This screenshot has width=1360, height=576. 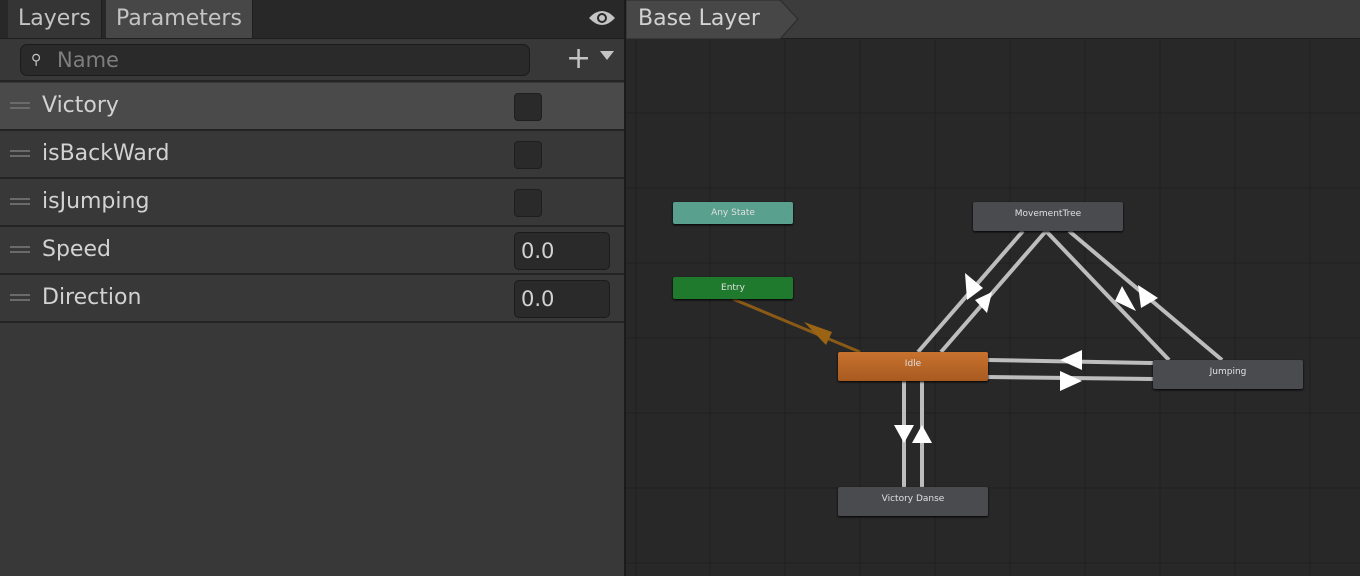 What do you see at coordinates (602, 18) in the screenshot?
I see `eye-icon` at bounding box center [602, 18].